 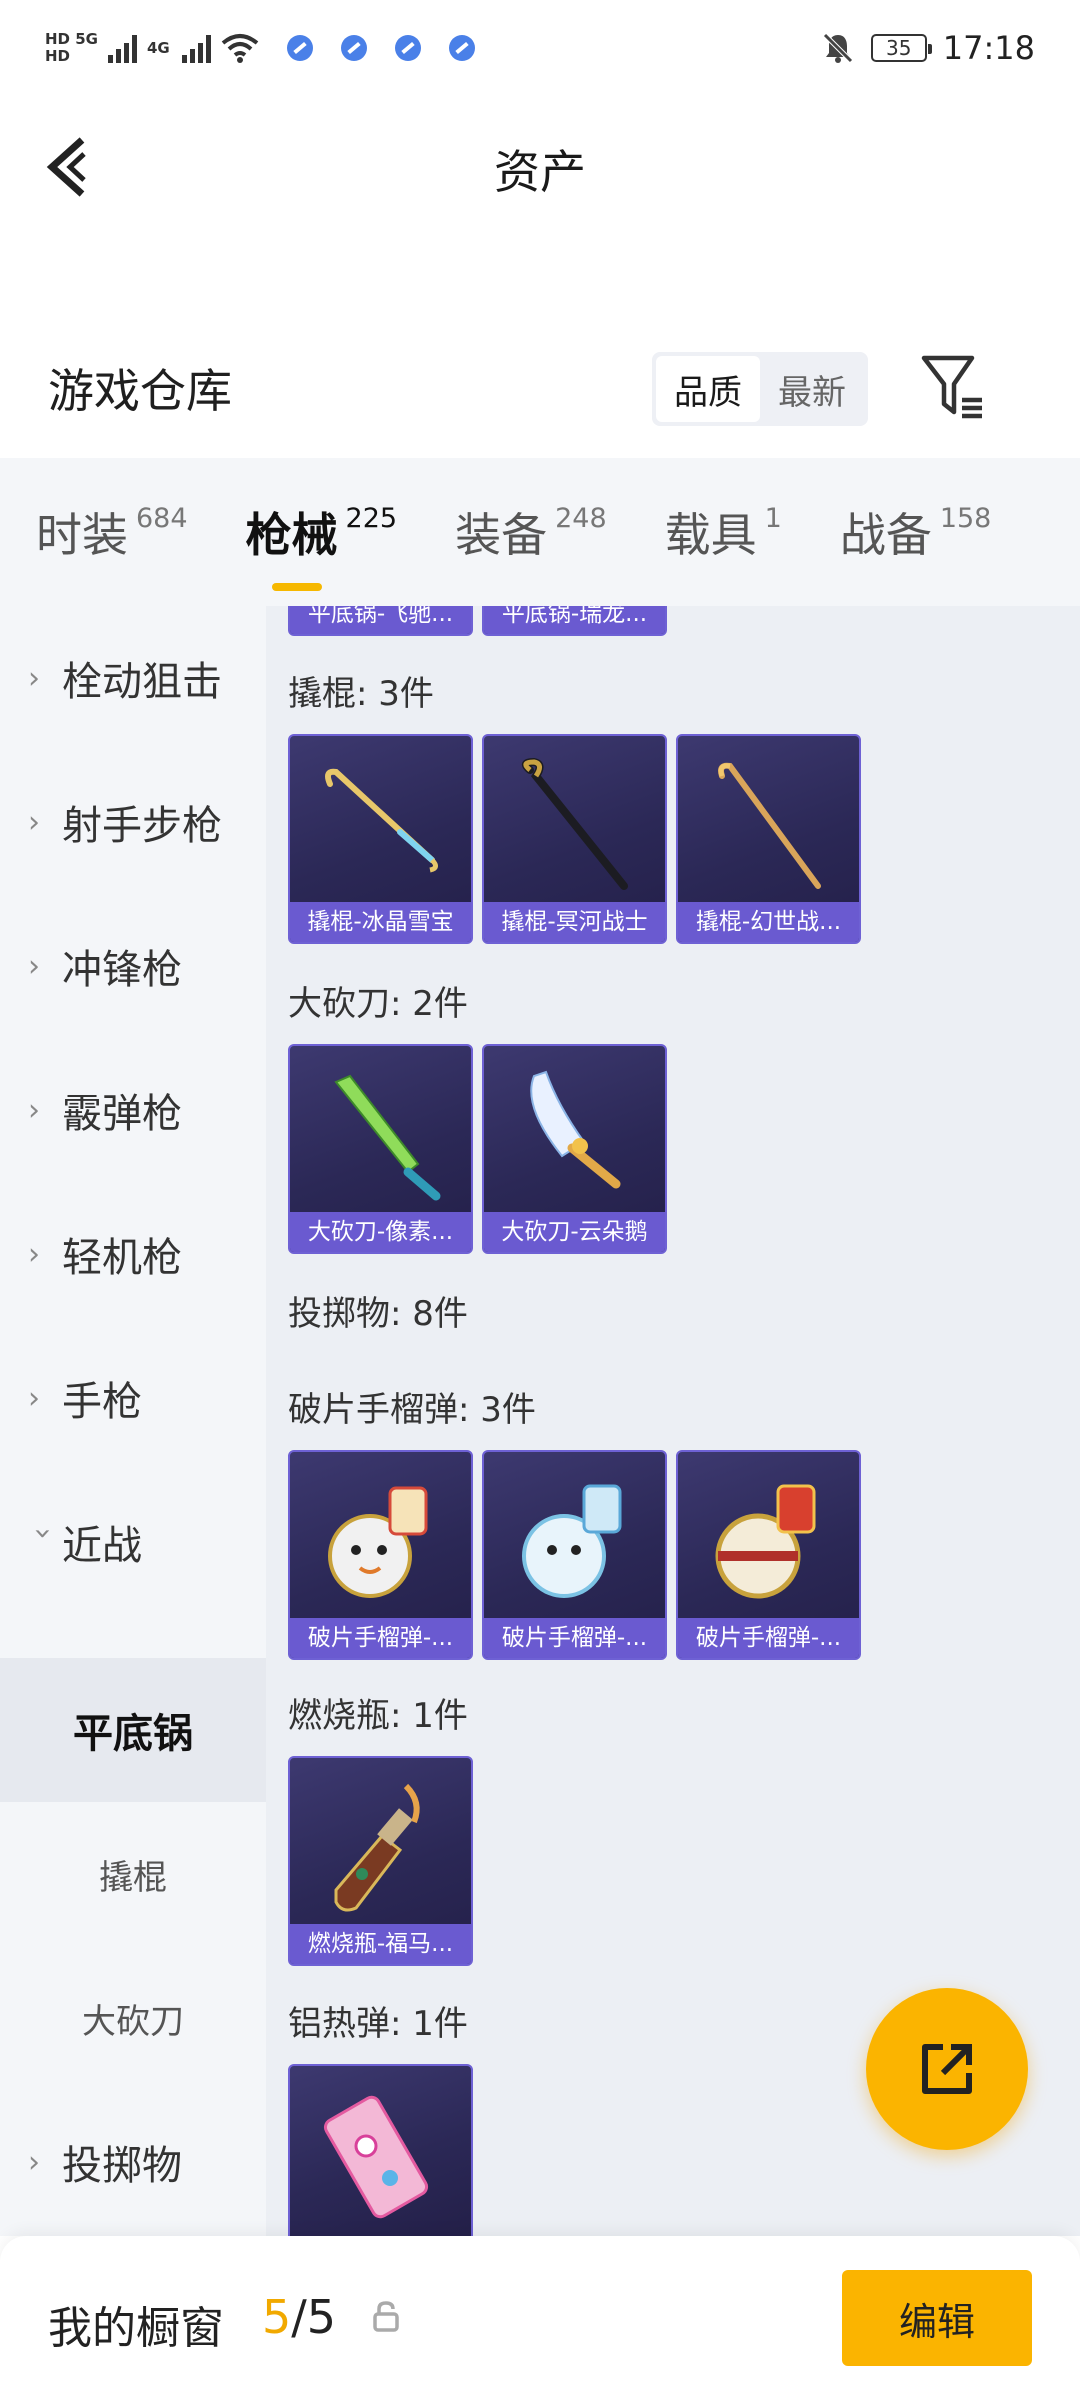 What do you see at coordinates (540, 48) in the screenshot?
I see `status-bar: HD 5G HD 4G 35 17:18` at bounding box center [540, 48].